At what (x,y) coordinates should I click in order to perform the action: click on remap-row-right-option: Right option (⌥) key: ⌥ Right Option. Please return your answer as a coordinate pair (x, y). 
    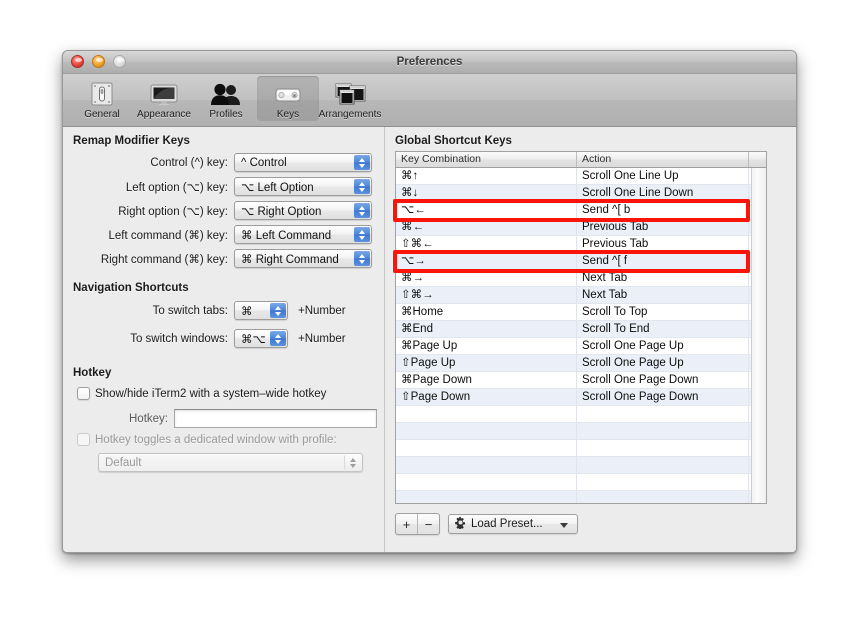
    Looking at the image, I should click on (223, 210).